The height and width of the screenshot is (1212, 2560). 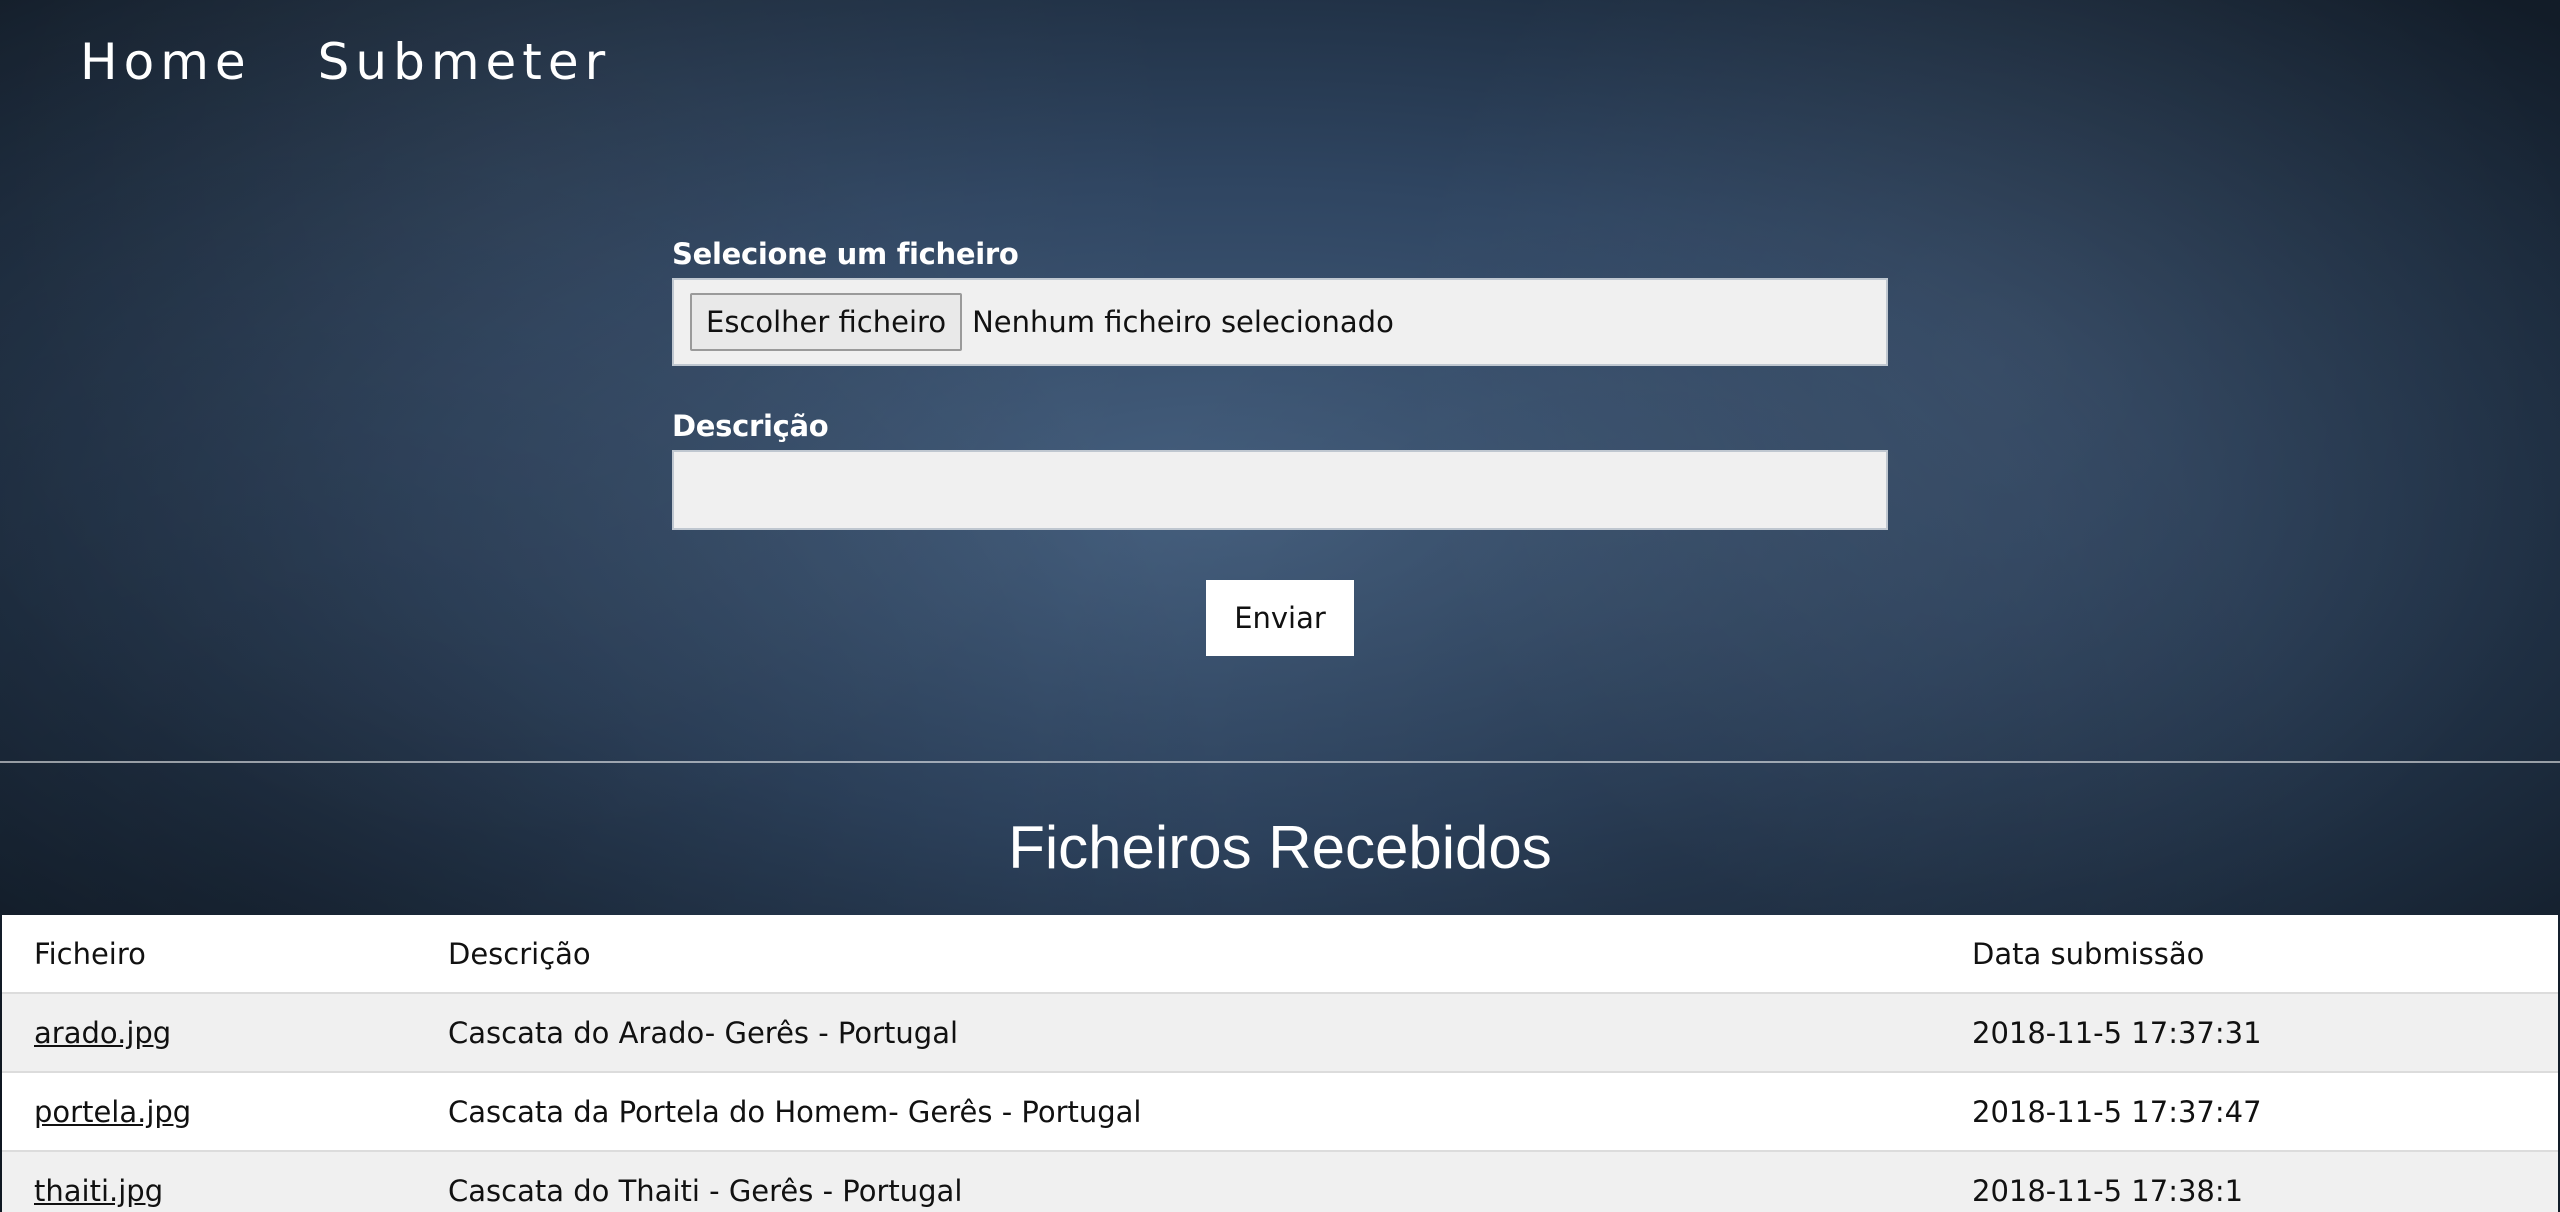 I want to click on file-status-text: Nenhum ficheiro selecionado, so click(x=1183, y=322).